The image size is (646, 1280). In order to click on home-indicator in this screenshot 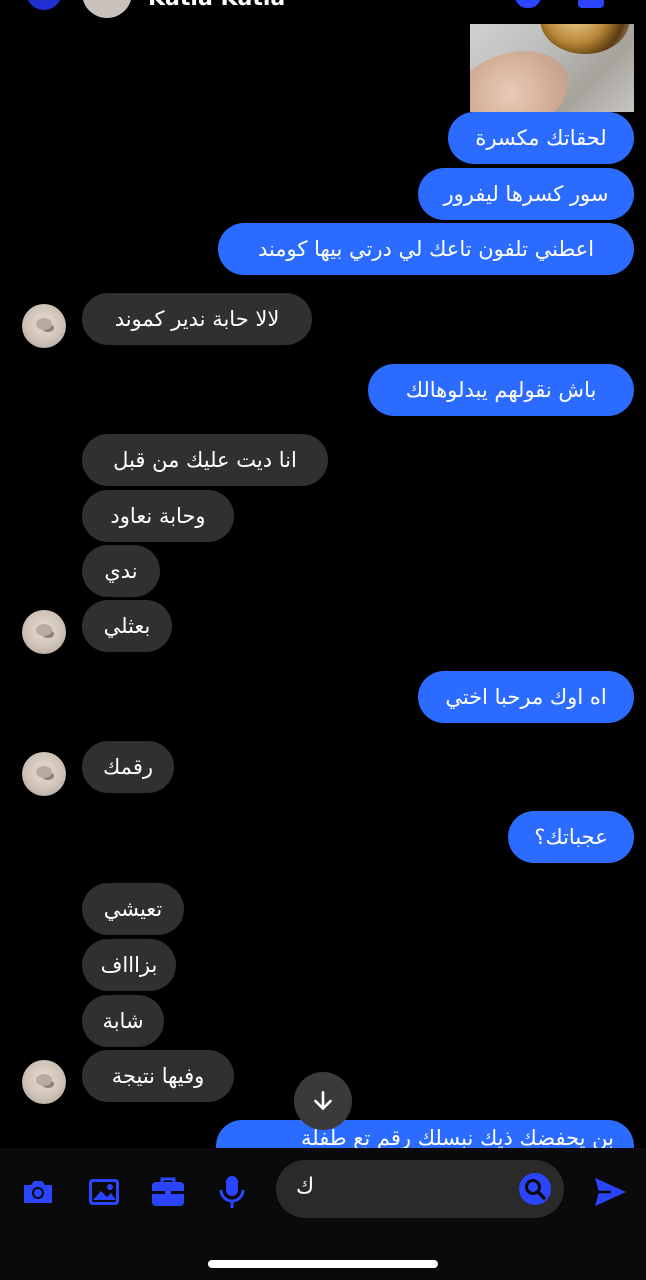, I will do `click(323, 1264)`.